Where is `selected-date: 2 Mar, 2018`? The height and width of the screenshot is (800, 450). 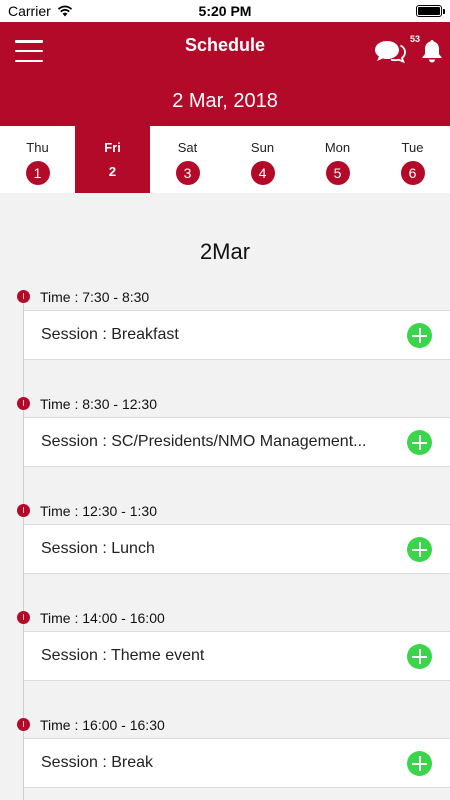 selected-date: 2 Mar, 2018 is located at coordinates (225, 101).